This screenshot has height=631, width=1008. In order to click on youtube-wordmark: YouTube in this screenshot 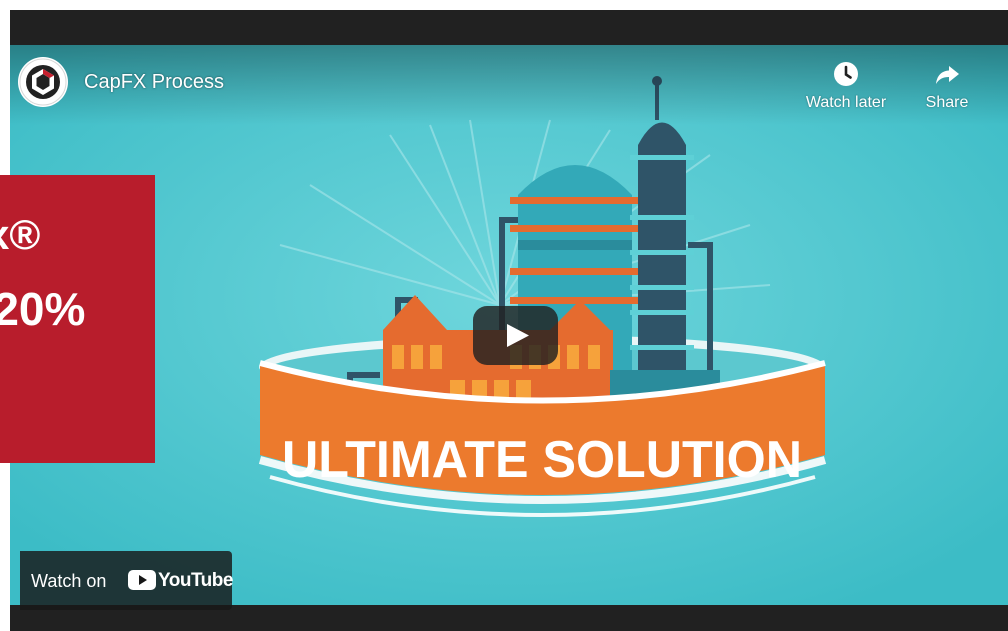, I will do `click(195, 580)`.